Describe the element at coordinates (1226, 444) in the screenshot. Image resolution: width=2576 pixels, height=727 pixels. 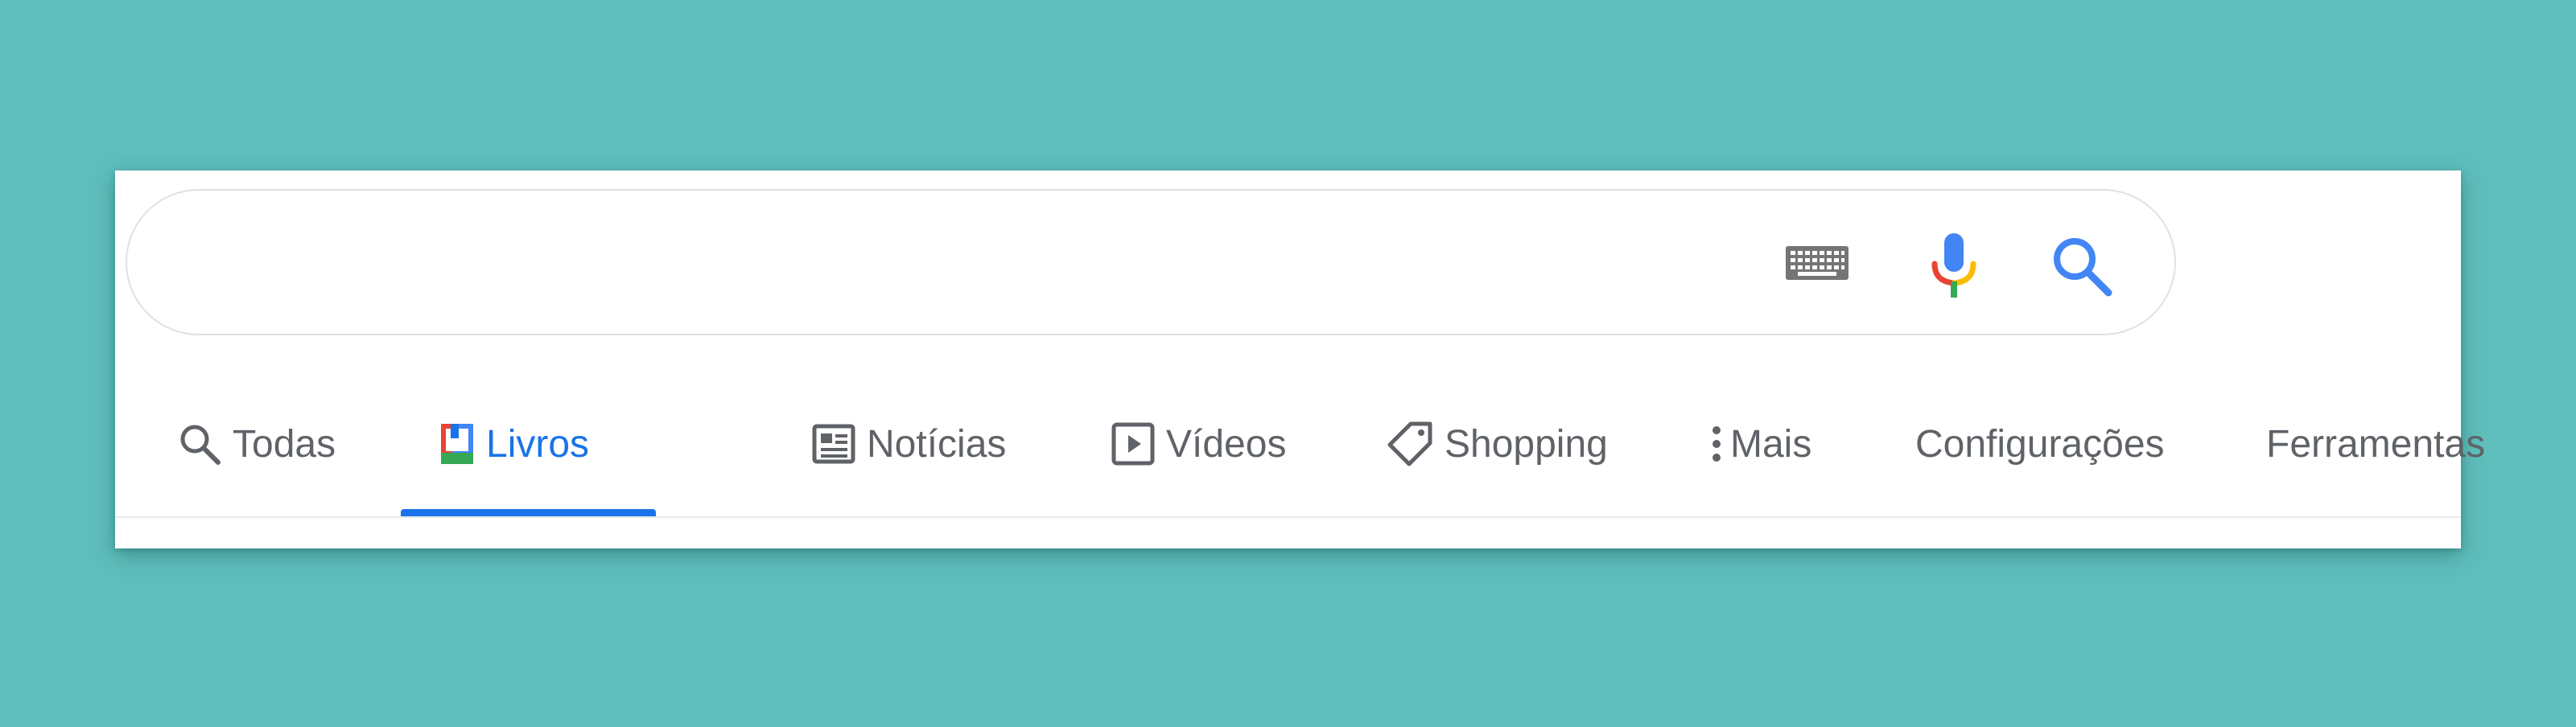
I see `tab-label: Vídeos` at that location.